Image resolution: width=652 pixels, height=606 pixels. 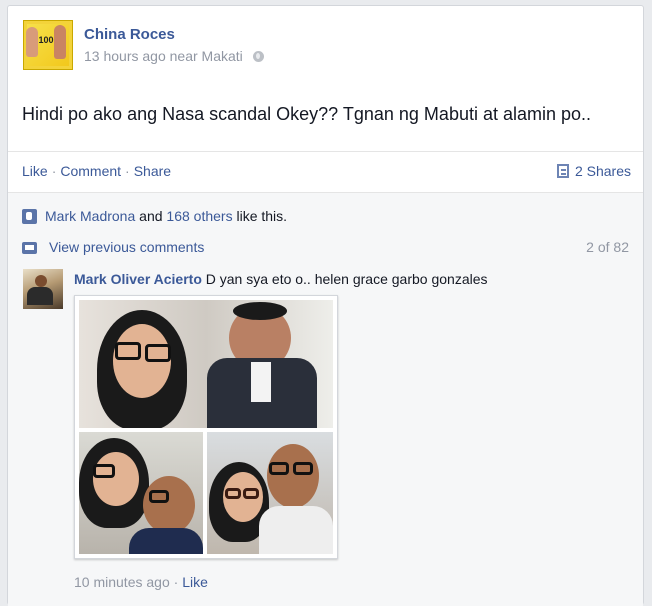 What do you see at coordinates (129, 34) in the screenshot?
I see `poster-name: China Roces` at bounding box center [129, 34].